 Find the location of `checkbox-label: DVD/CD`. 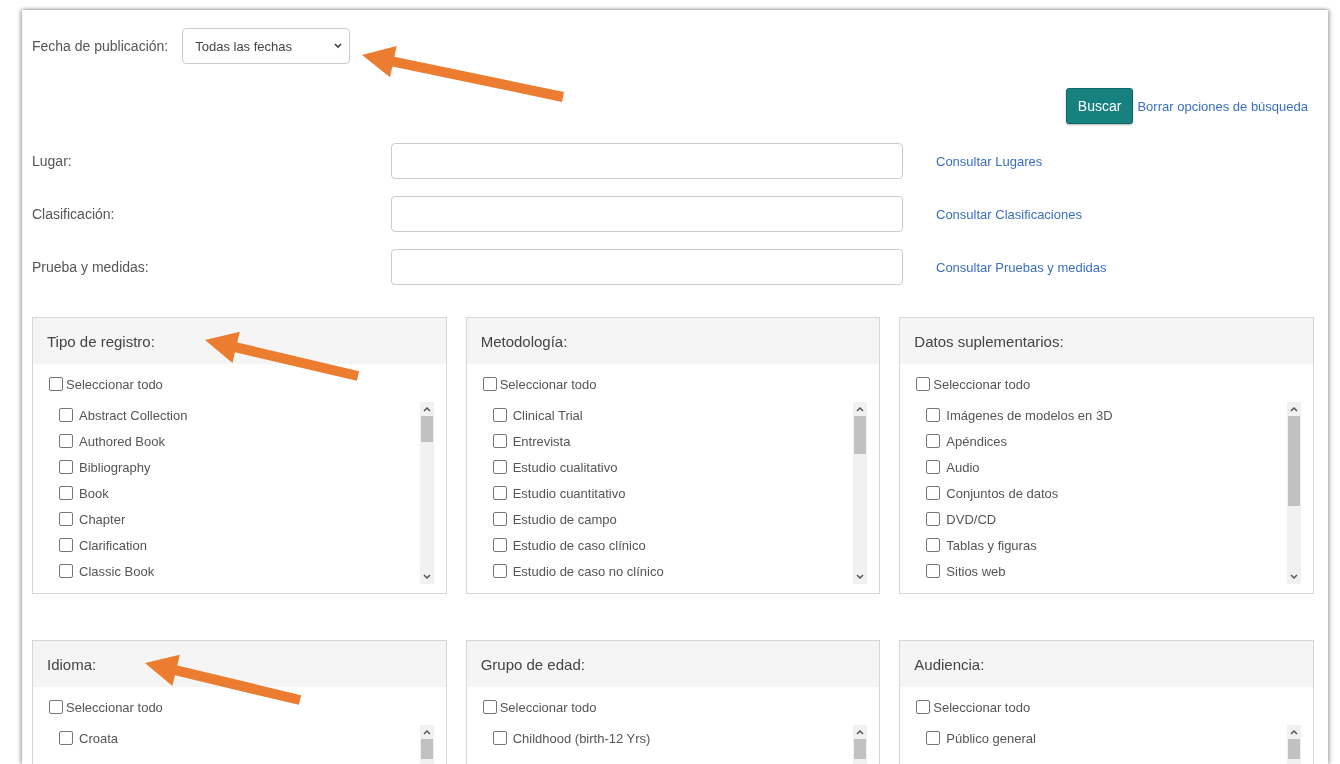

checkbox-label: DVD/CD is located at coordinates (971, 519).